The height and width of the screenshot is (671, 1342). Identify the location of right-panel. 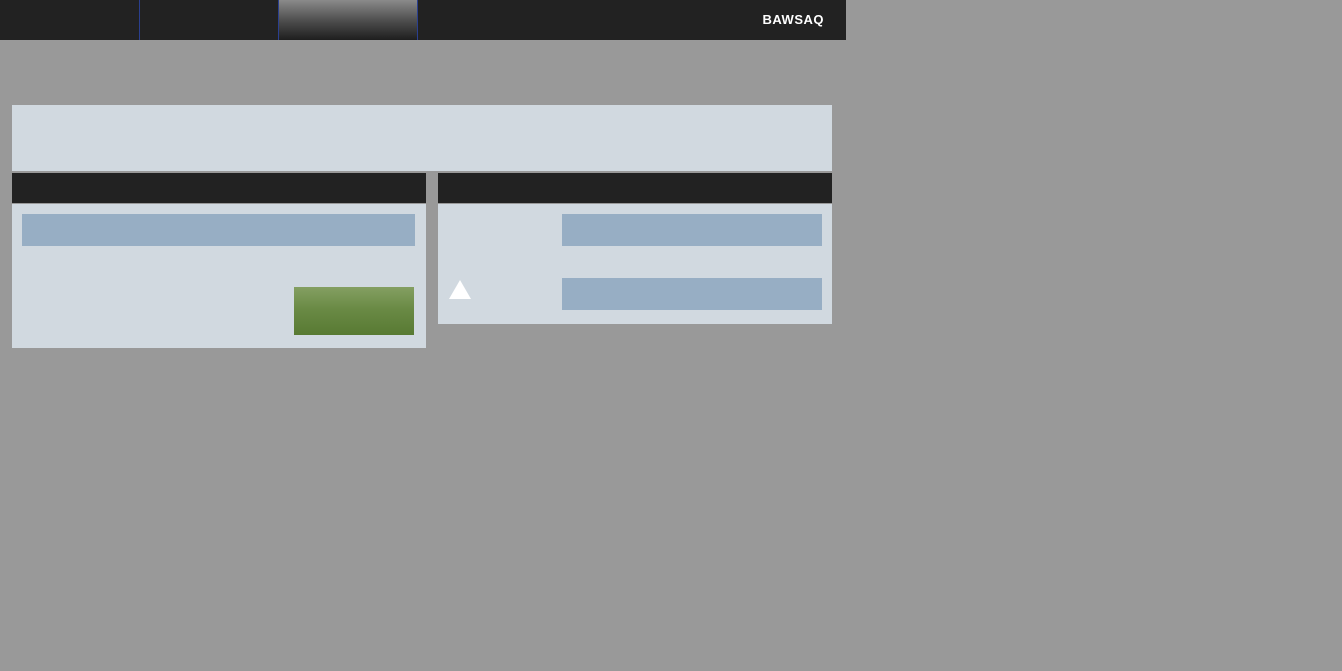
(635, 264).